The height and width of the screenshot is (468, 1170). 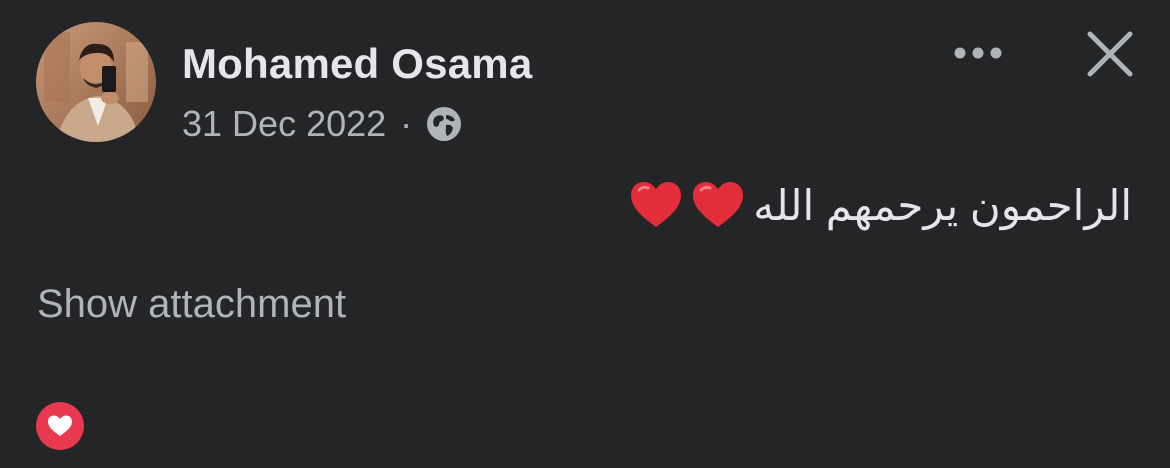 What do you see at coordinates (942, 205) in the screenshot?
I see `post-text-content: الراحمون يرحمهم الله` at bounding box center [942, 205].